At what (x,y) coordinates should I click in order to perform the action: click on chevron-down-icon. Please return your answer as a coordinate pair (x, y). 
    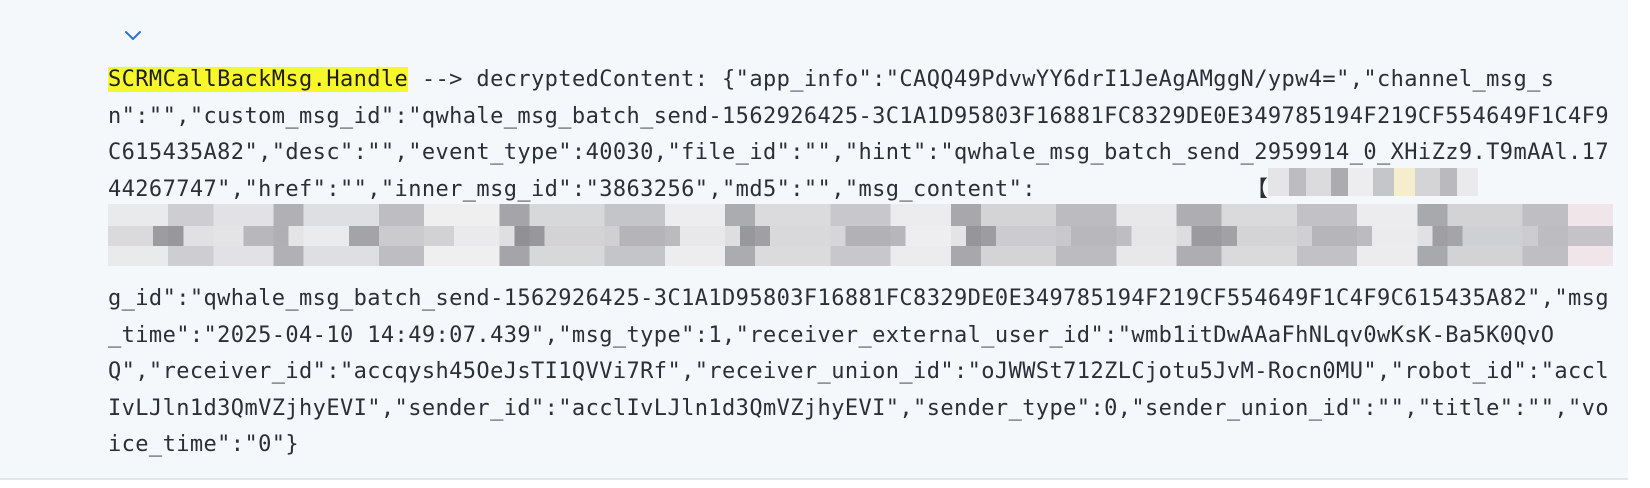
    Looking at the image, I should click on (133, 35).